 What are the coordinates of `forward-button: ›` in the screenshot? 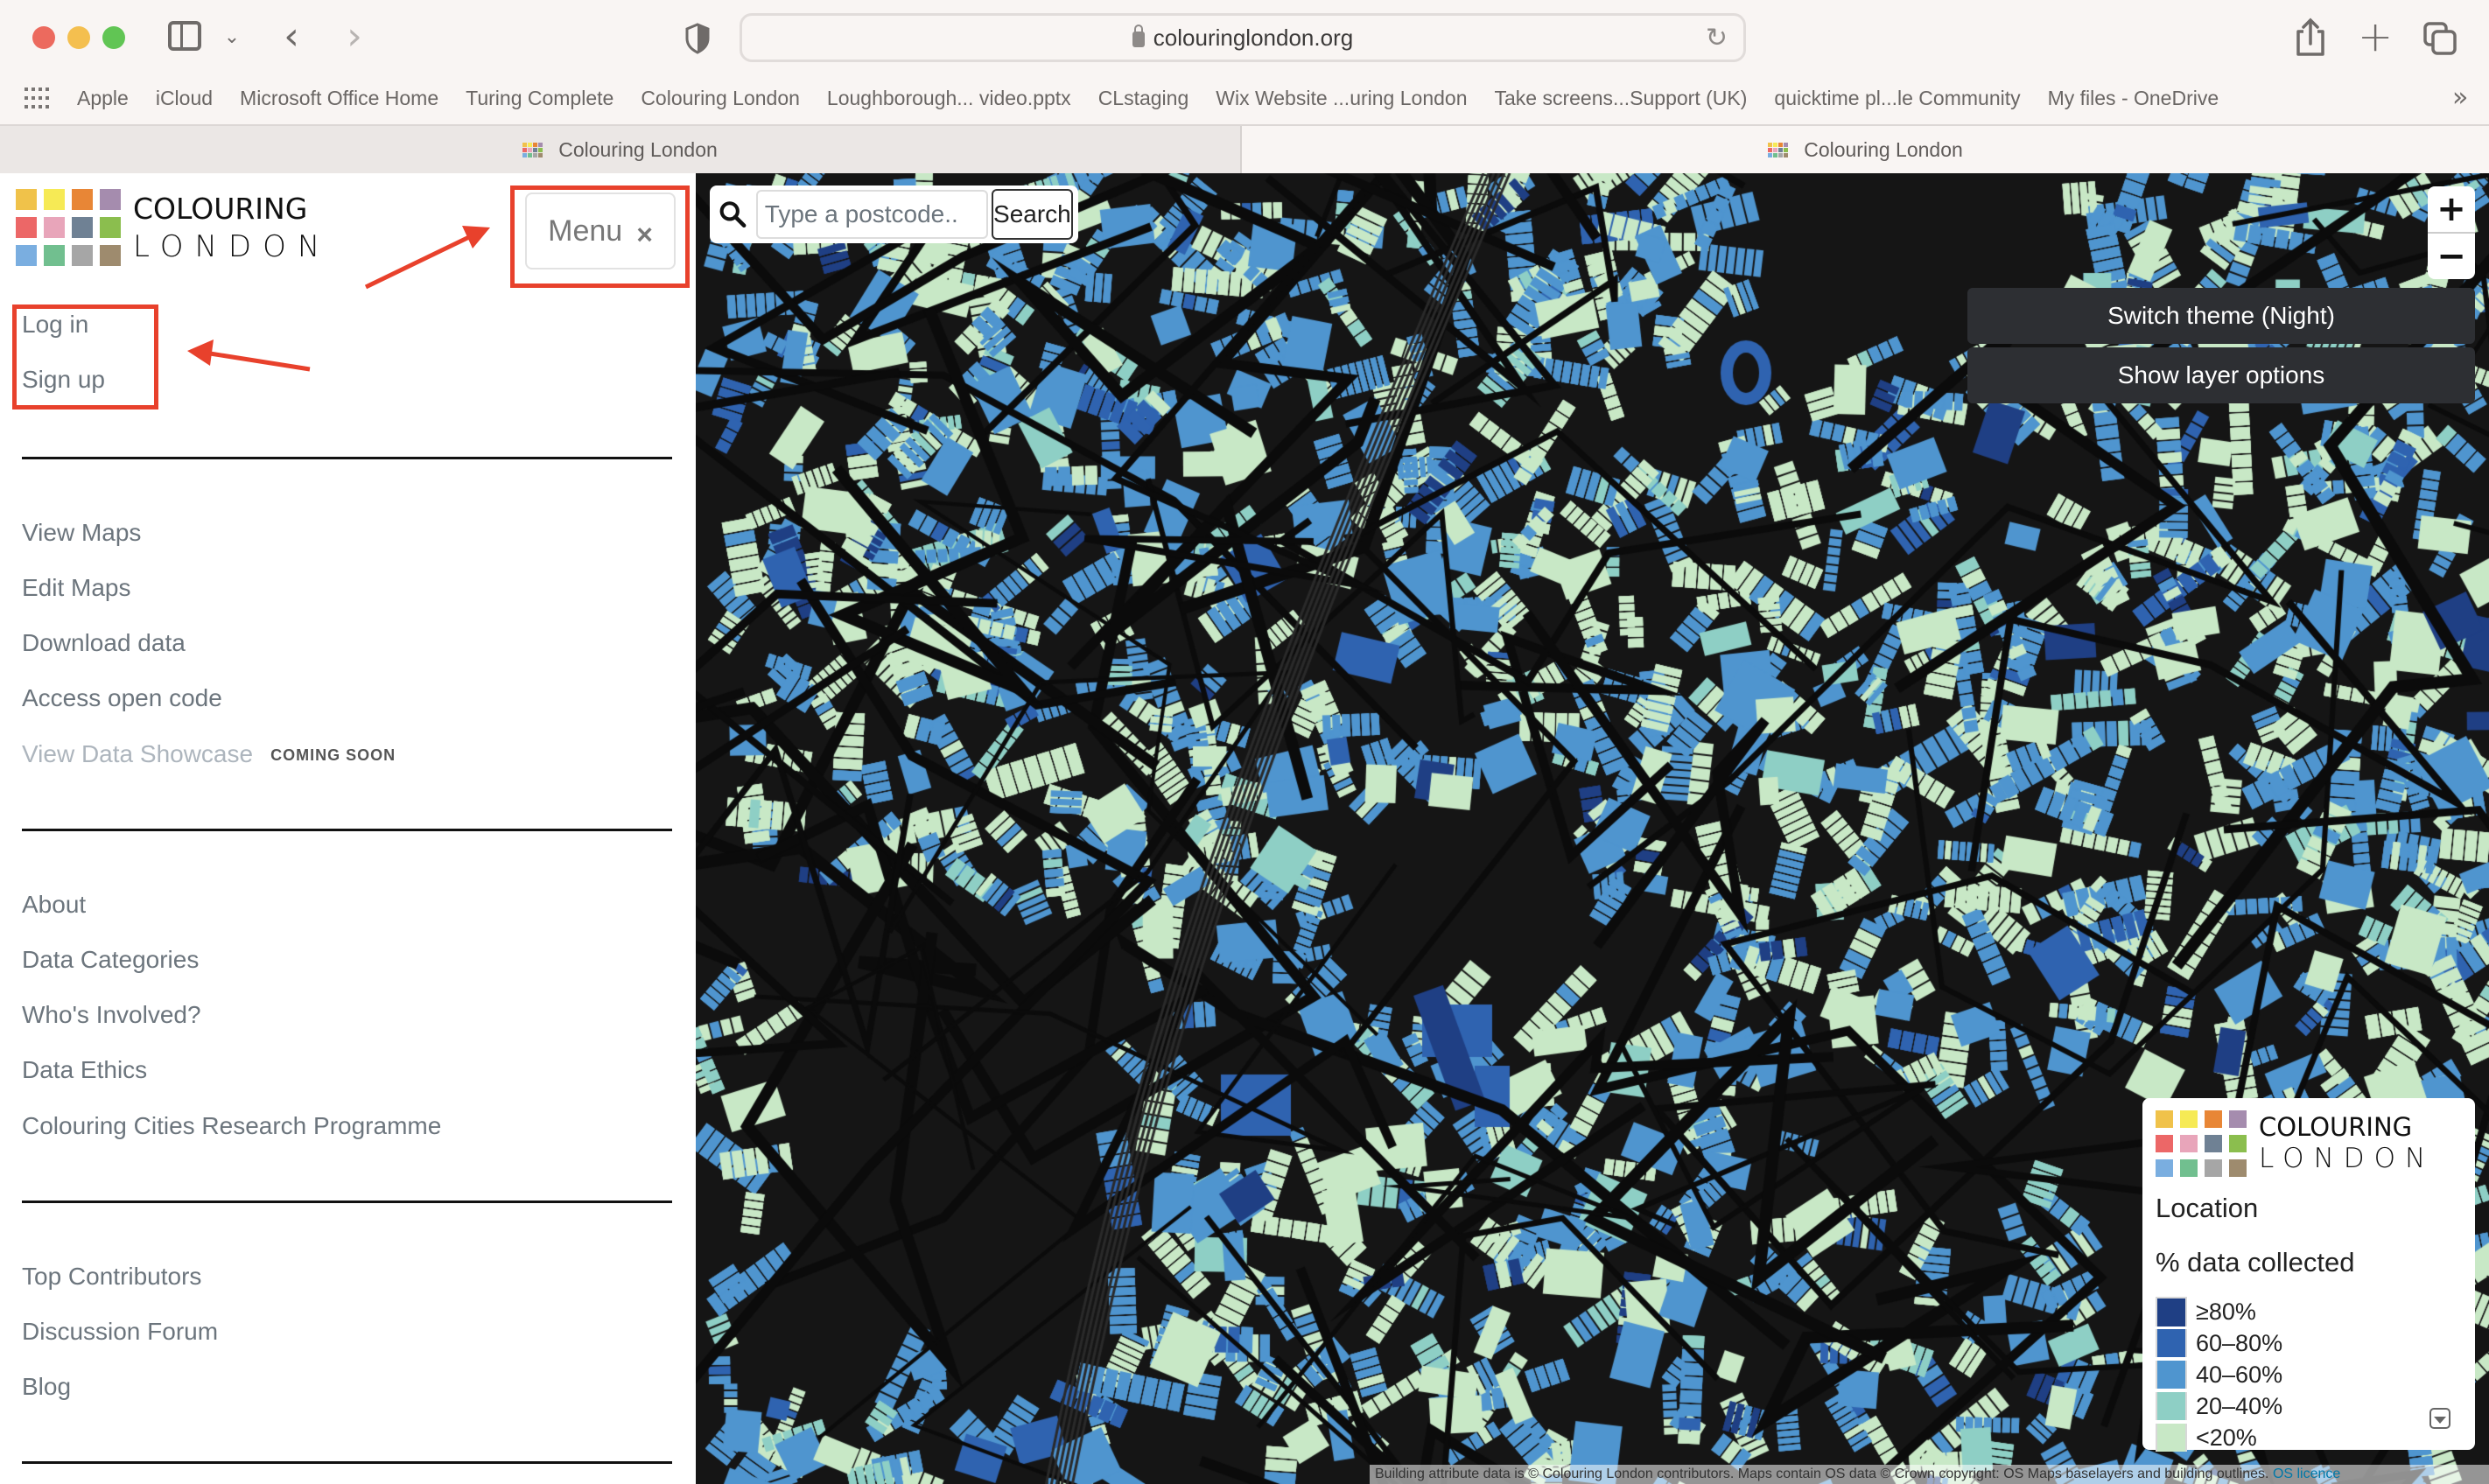 It's located at (354, 36).